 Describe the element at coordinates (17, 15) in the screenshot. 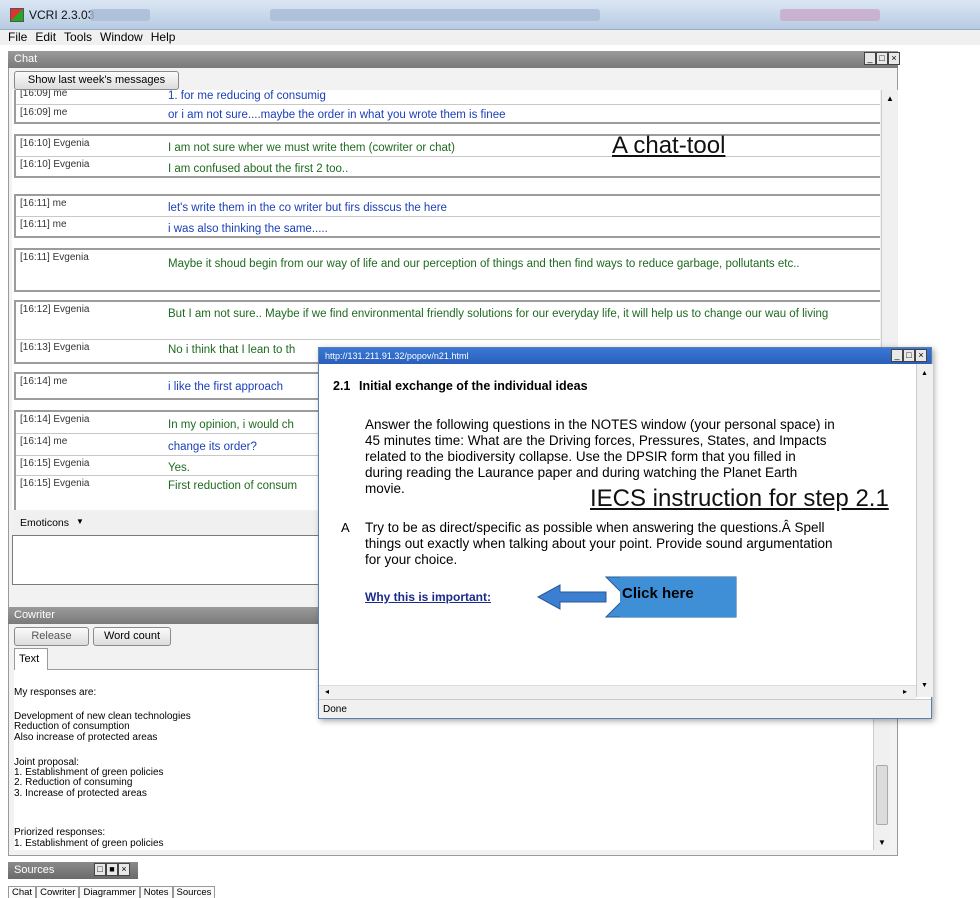

I see `app-icon` at that location.